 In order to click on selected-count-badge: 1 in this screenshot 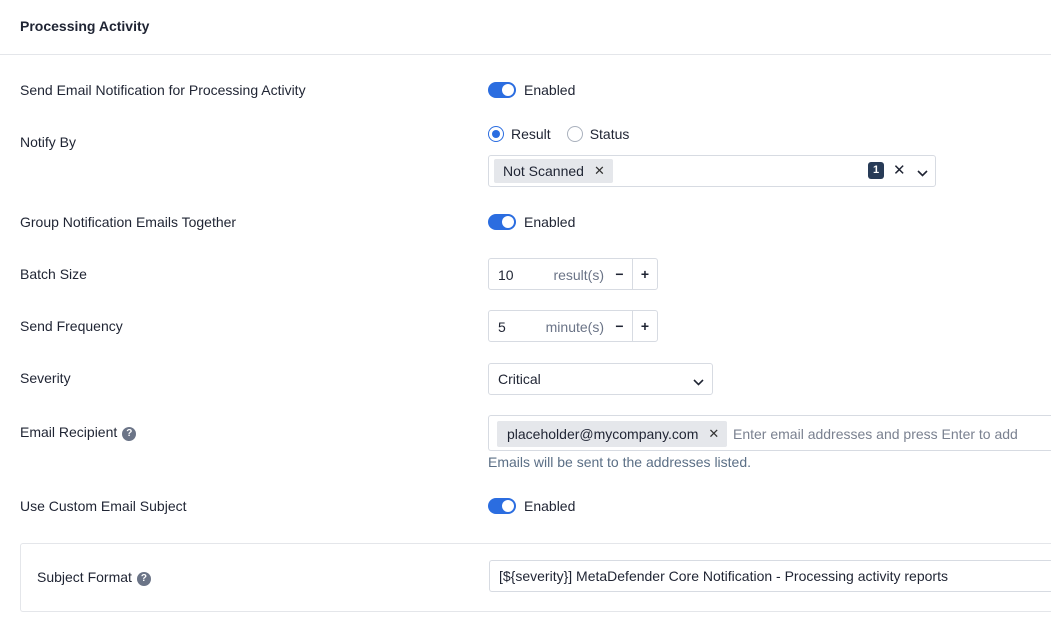, I will do `click(876, 170)`.